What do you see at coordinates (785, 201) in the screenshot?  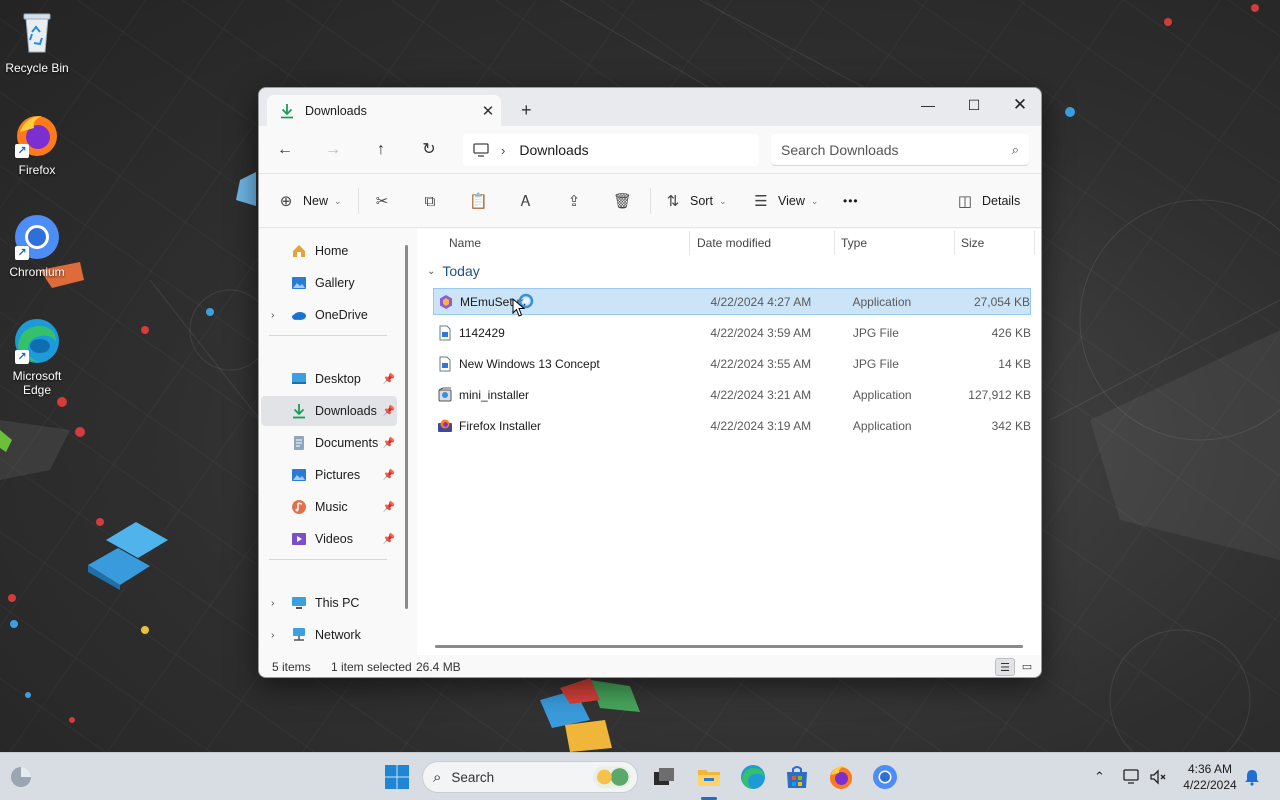 I see `view-button: ☰ View ⌄` at bounding box center [785, 201].